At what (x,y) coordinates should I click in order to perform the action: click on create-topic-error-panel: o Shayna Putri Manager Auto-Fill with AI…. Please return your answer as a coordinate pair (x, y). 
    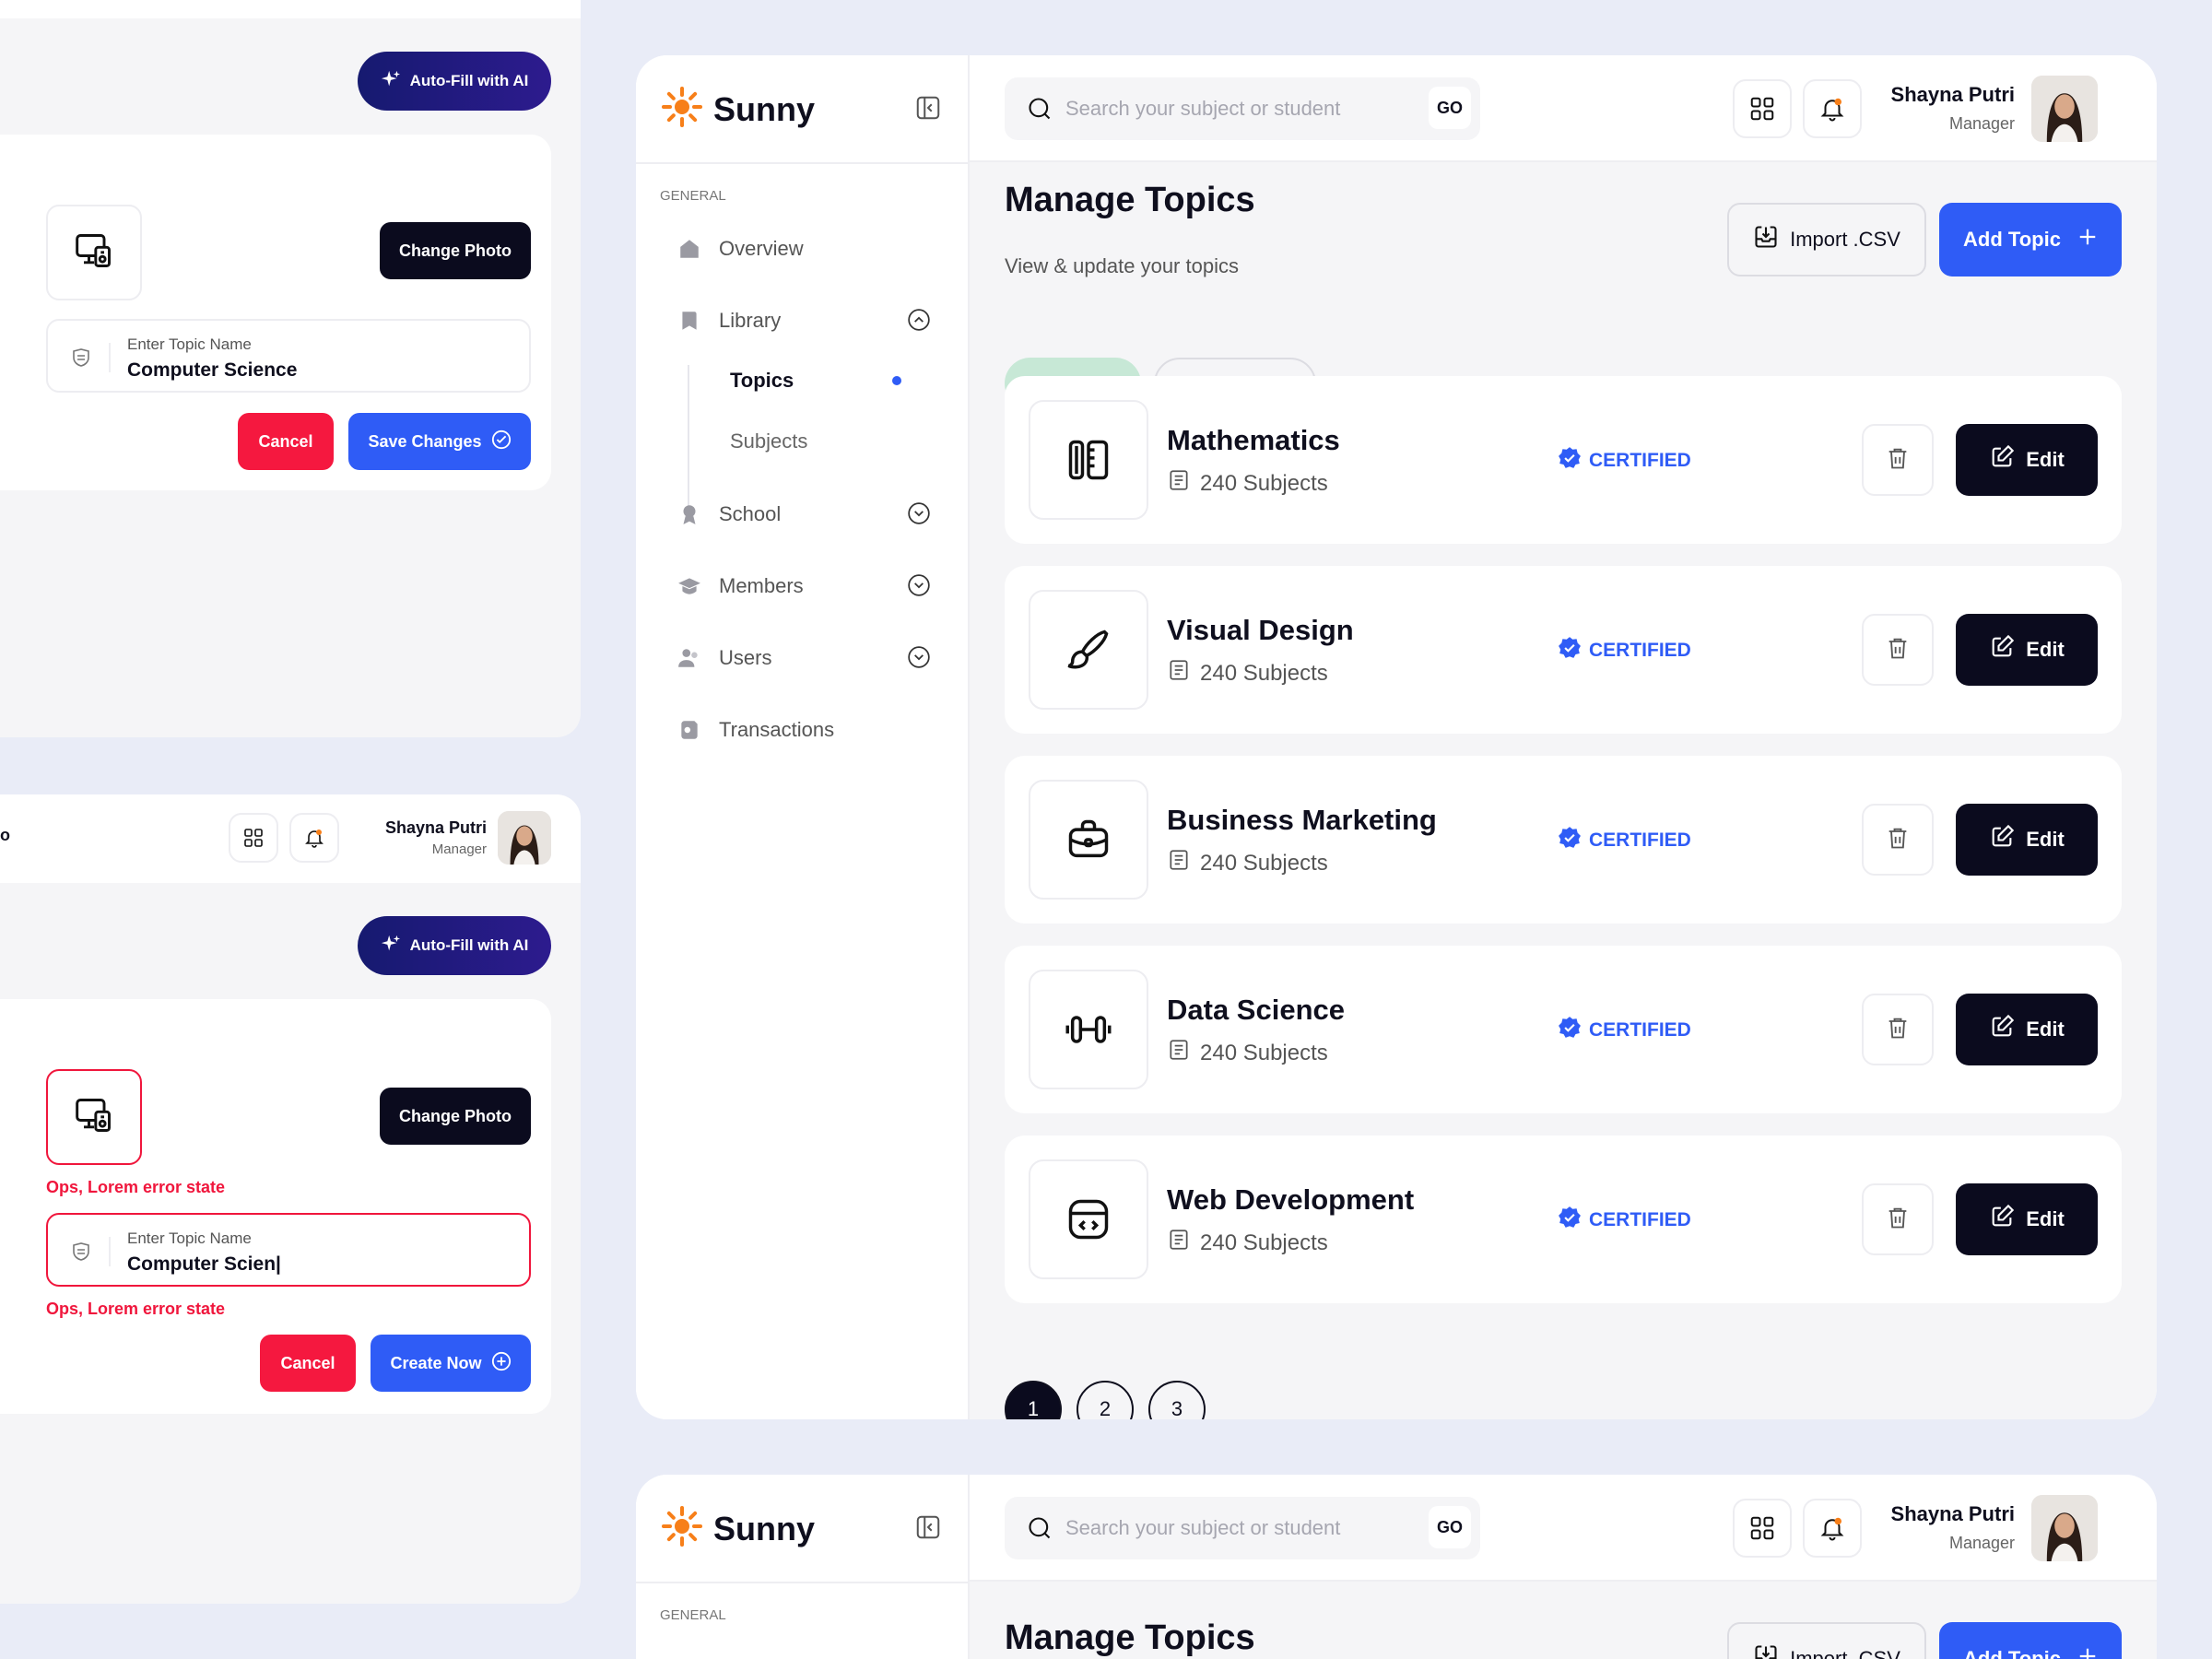
    Looking at the image, I should click on (290, 1199).